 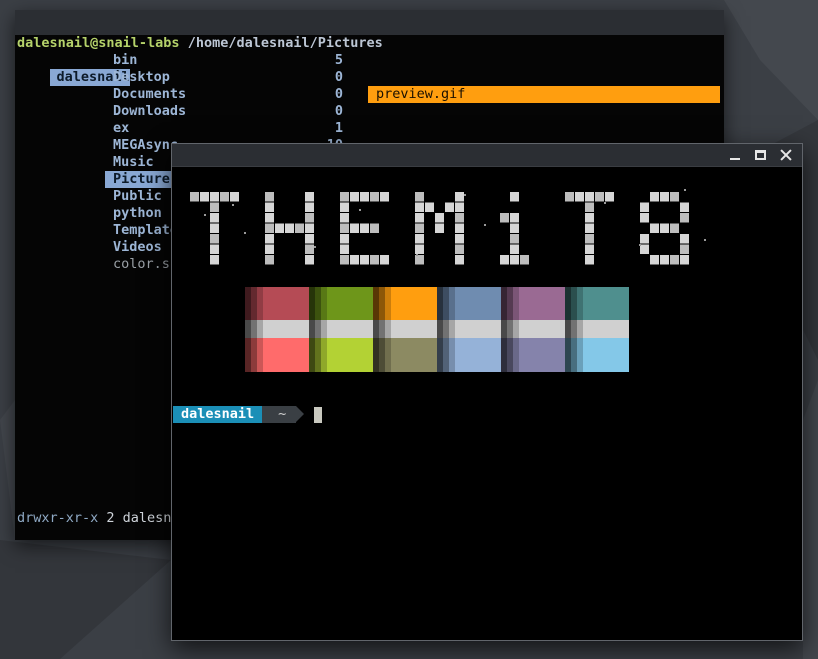 I want to click on path-dir: /home/dalesnail/Pictures, so click(x=281, y=43).